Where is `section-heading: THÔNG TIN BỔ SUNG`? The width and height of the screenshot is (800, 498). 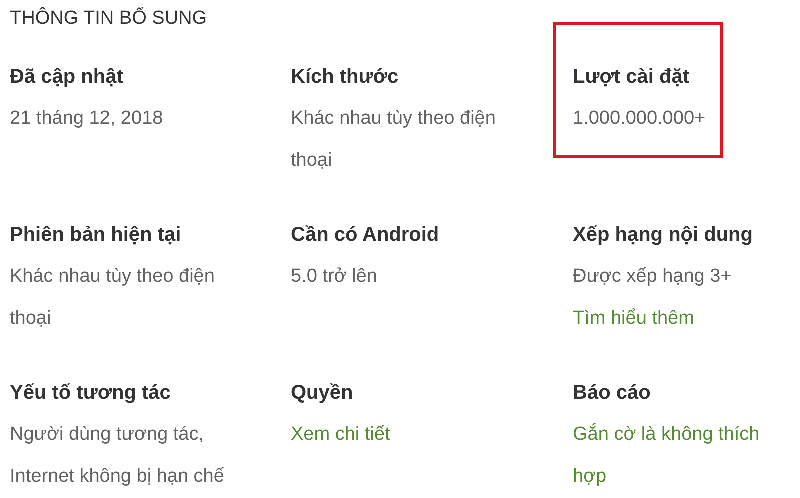
section-heading: THÔNG TIN BỔ SUNG is located at coordinates (109, 18).